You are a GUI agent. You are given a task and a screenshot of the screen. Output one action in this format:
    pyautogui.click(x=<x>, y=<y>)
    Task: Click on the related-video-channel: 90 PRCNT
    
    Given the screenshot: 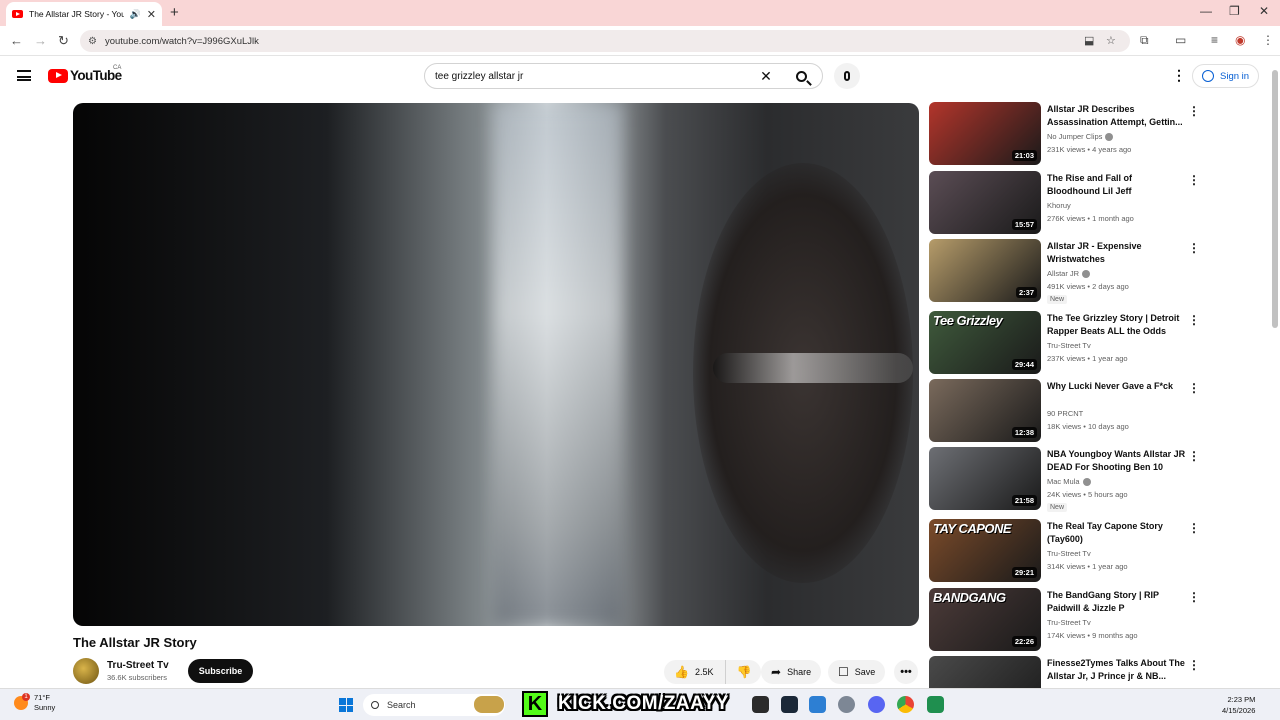 What is the action you would take?
    pyautogui.click(x=1065, y=413)
    